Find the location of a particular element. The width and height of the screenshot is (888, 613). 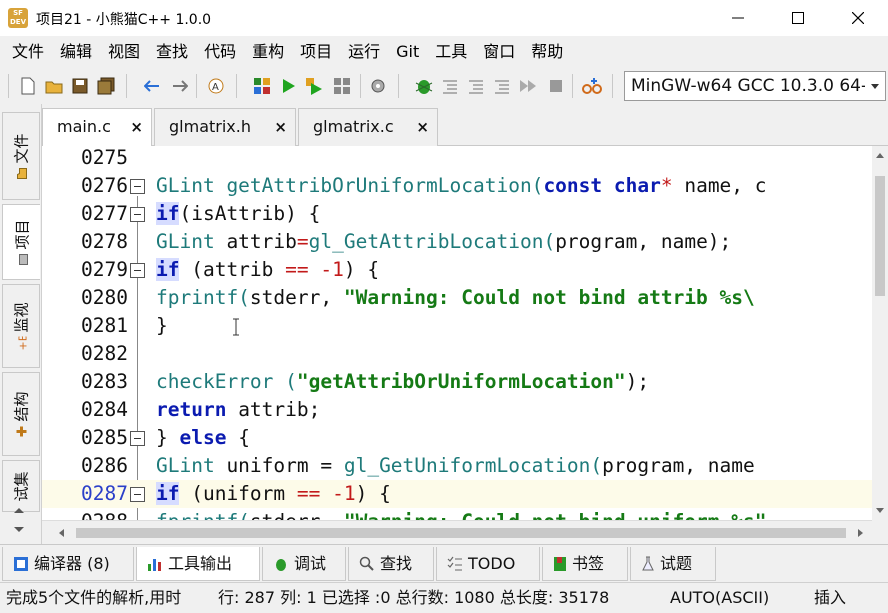

line-number: 0282 is located at coordinates (104, 353).